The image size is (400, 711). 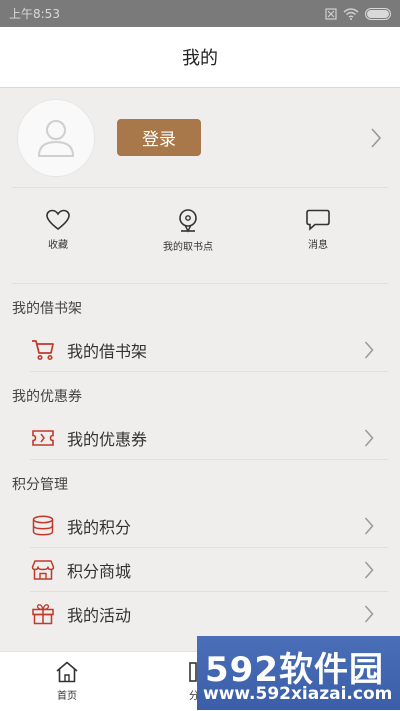 I want to click on page-title: 我的, so click(x=200, y=58).